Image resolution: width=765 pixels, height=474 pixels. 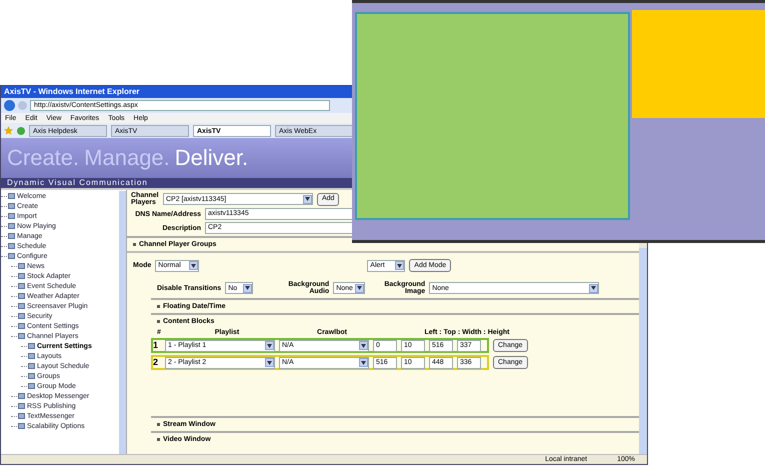 I want to click on slogan-text: Deliver., so click(x=211, y=158).